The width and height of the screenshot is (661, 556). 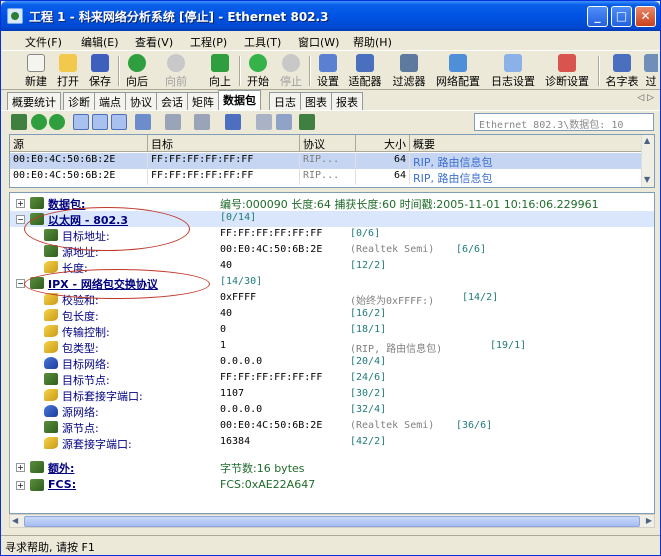 I want to click on tab-summary-stats: 概要统计, so click(x=34, y=101).